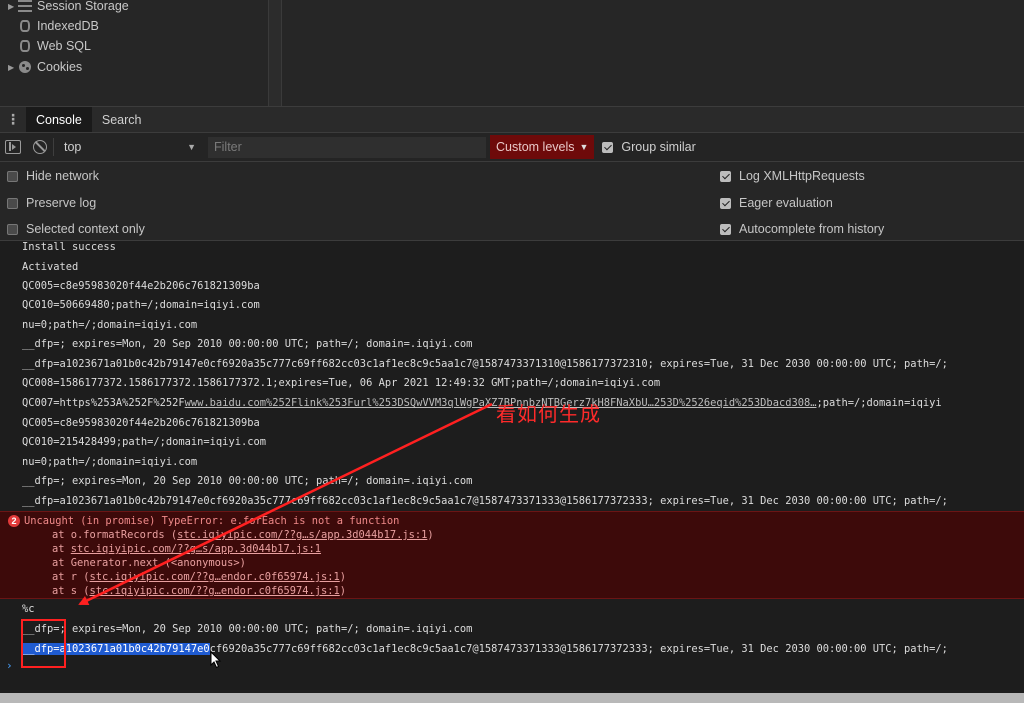 This screenshot has width=1024, height=703. Describe the element at coordinates (879, 403) in the screenshot. I see `message-text: ;path=/;domain=iqiyi` at that location.